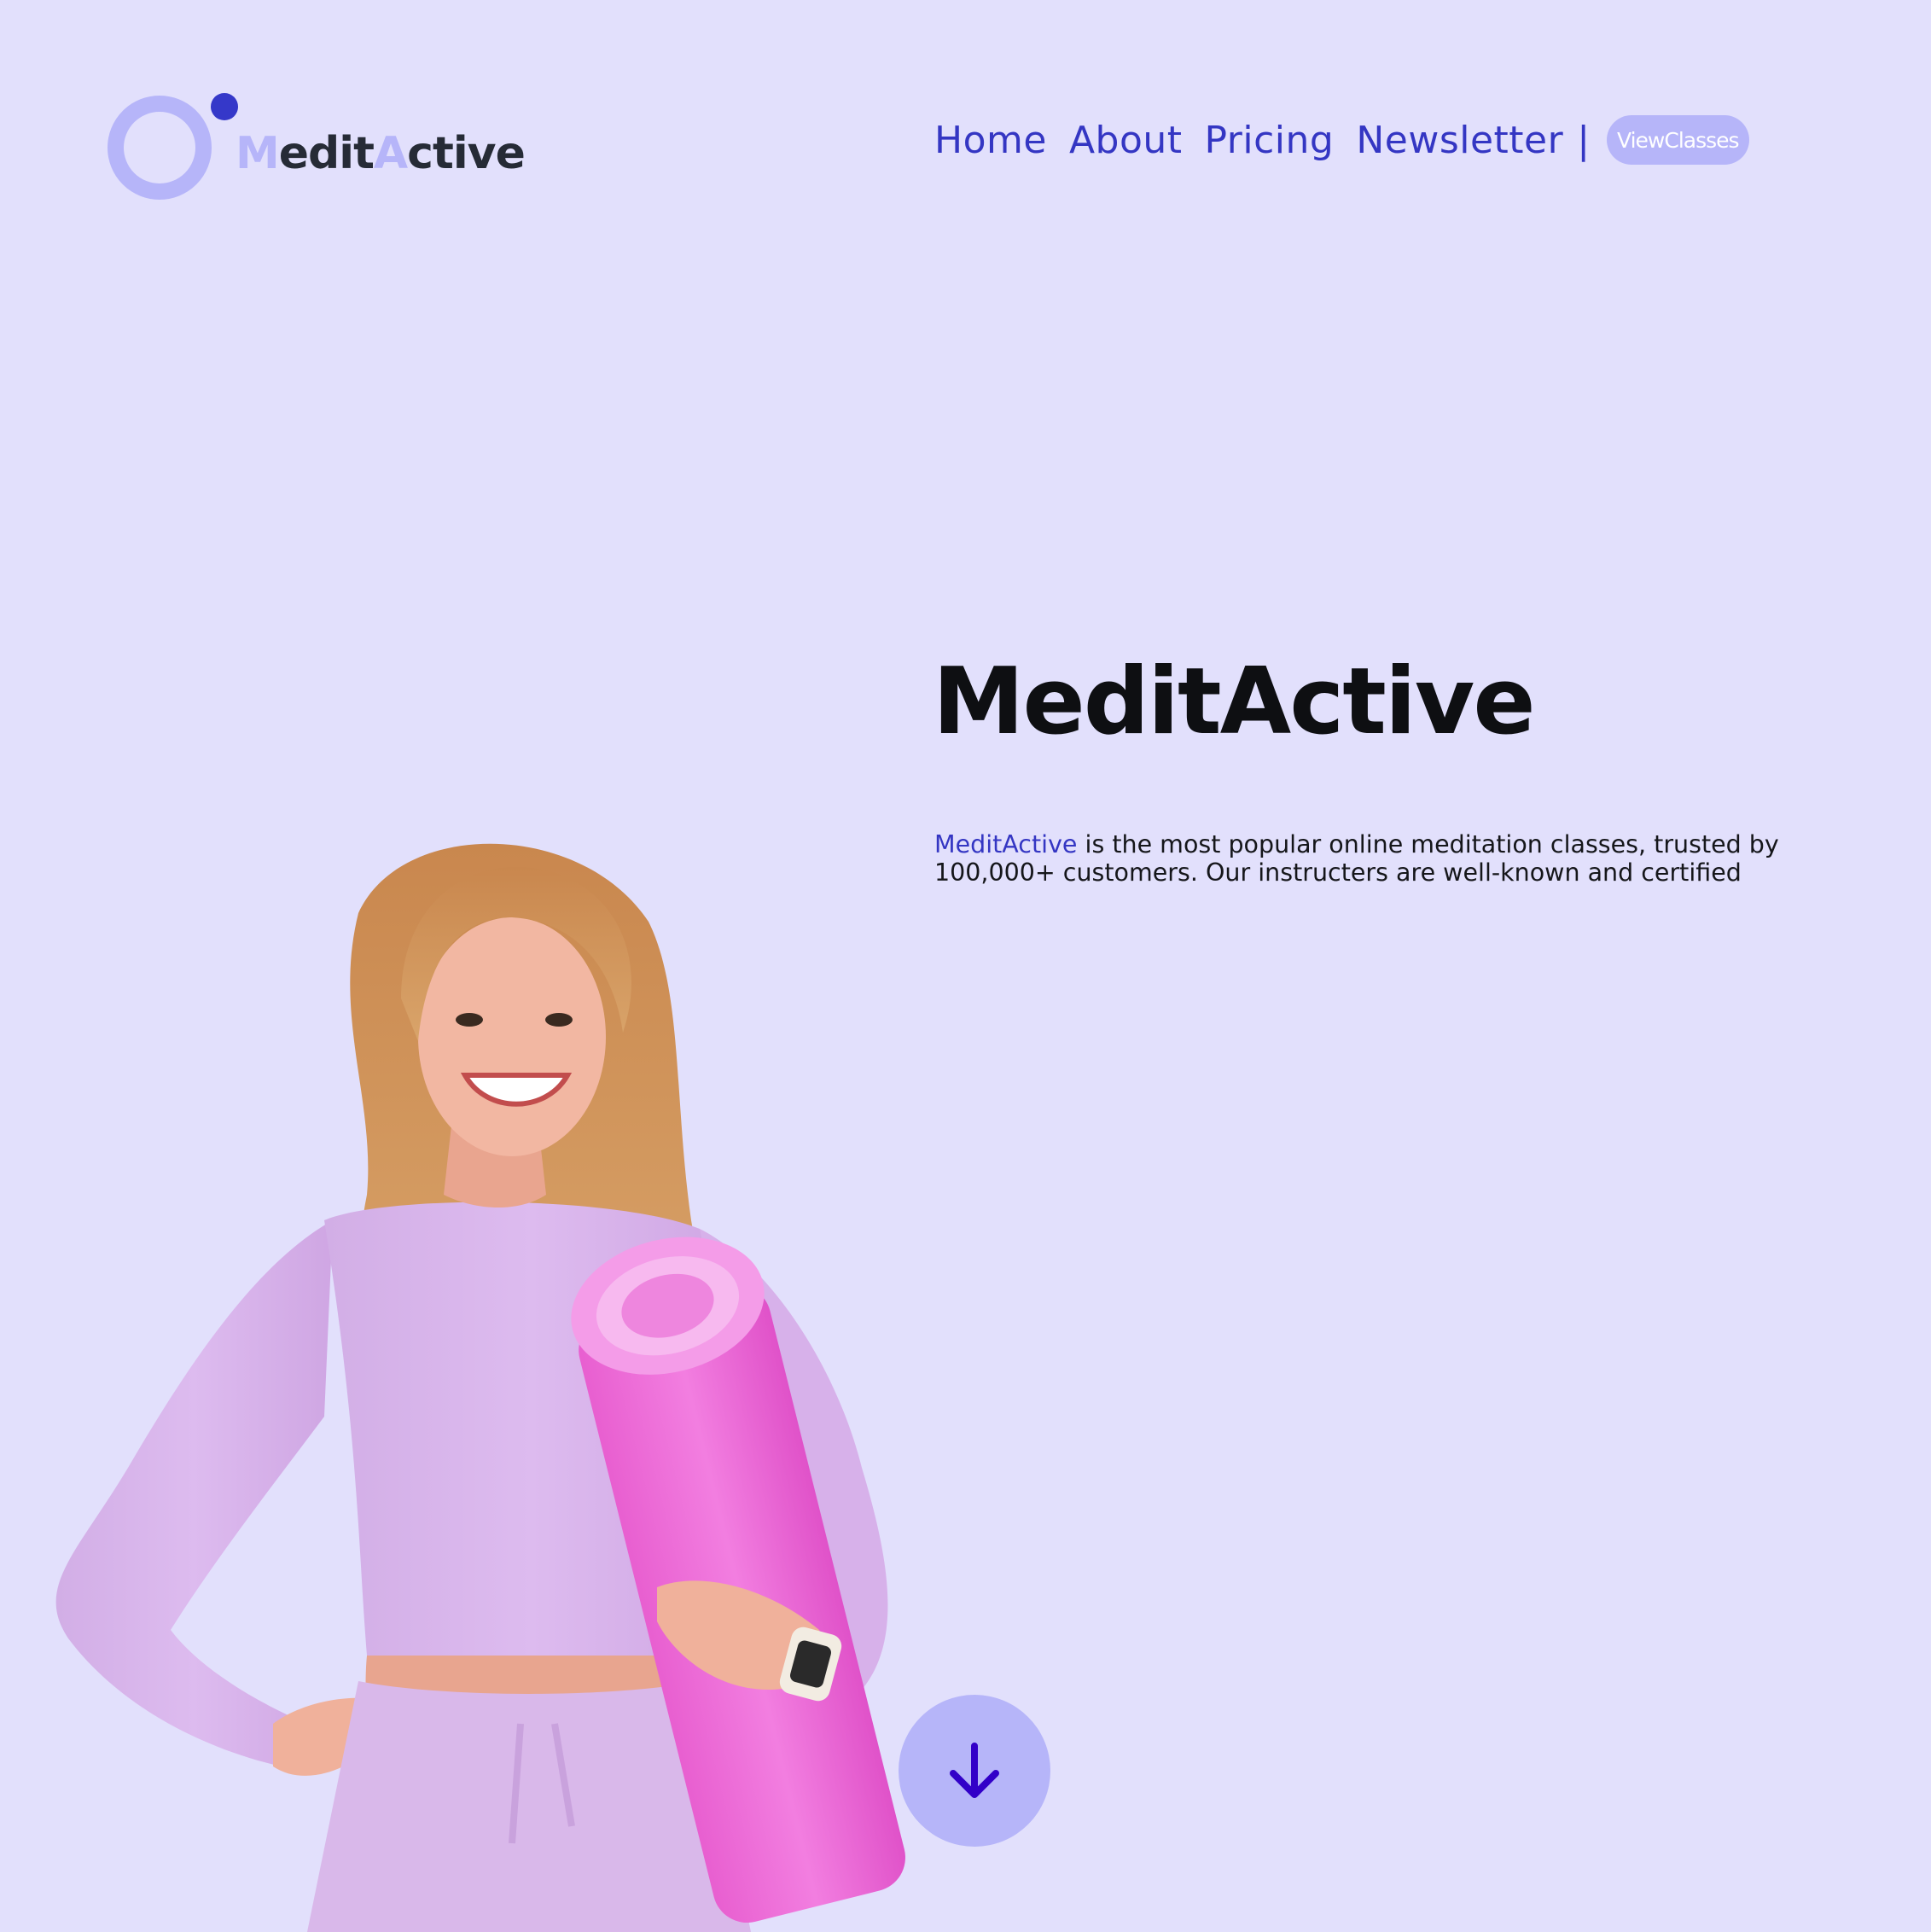 The width and height of the screenshot is (1931, 1932). I want to click on arrow-down-icon, so click(974, 1770).